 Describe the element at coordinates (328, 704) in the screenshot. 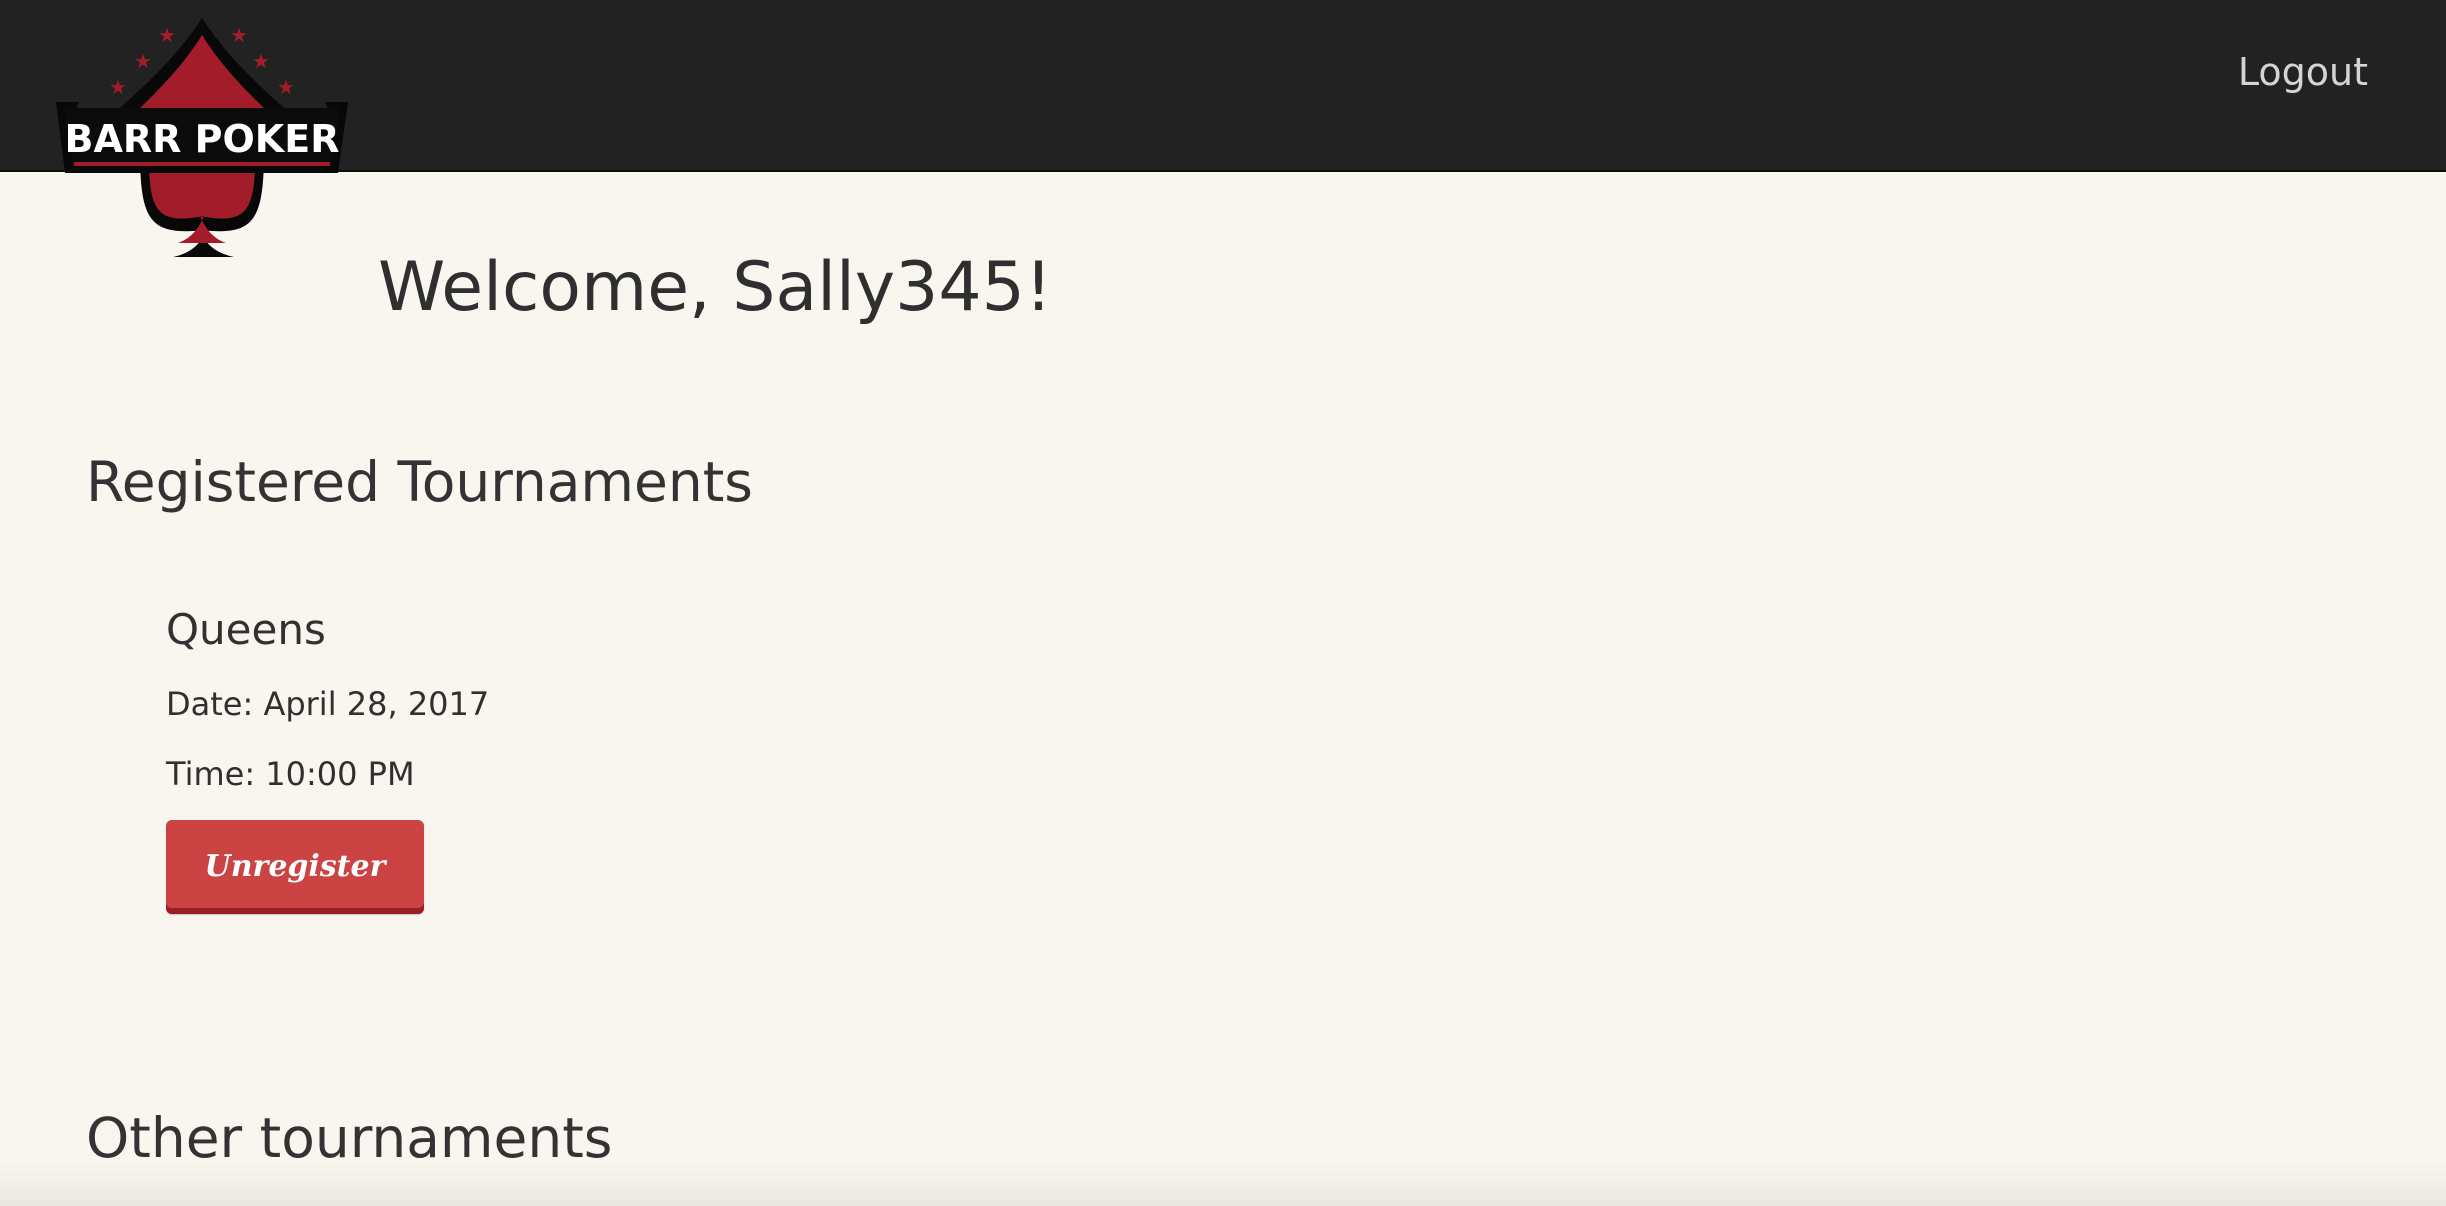

I see `tournament-date: Date: April 28, 2017` at that location.